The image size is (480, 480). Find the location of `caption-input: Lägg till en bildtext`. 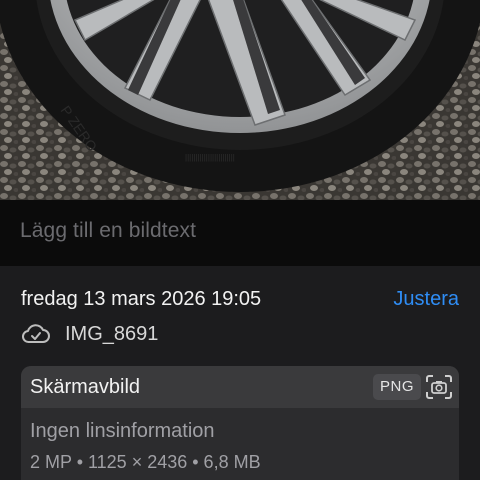

caption-input: Lägg till en bildtext is located at coordinates (108, 231).